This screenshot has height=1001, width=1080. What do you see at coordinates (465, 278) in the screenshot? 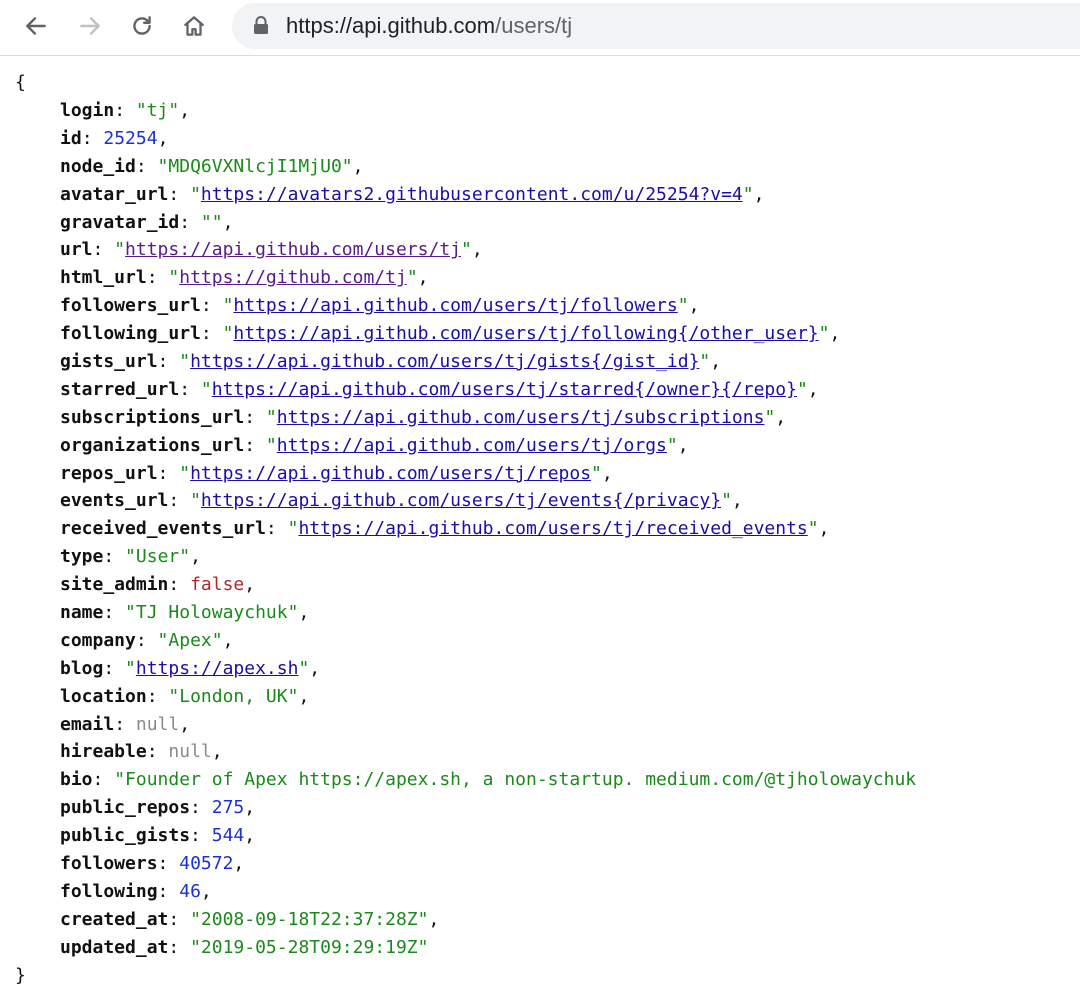
I see `json-row-html-url: html_url: "https://github.com/tj",` at bounding box center [465, 278].